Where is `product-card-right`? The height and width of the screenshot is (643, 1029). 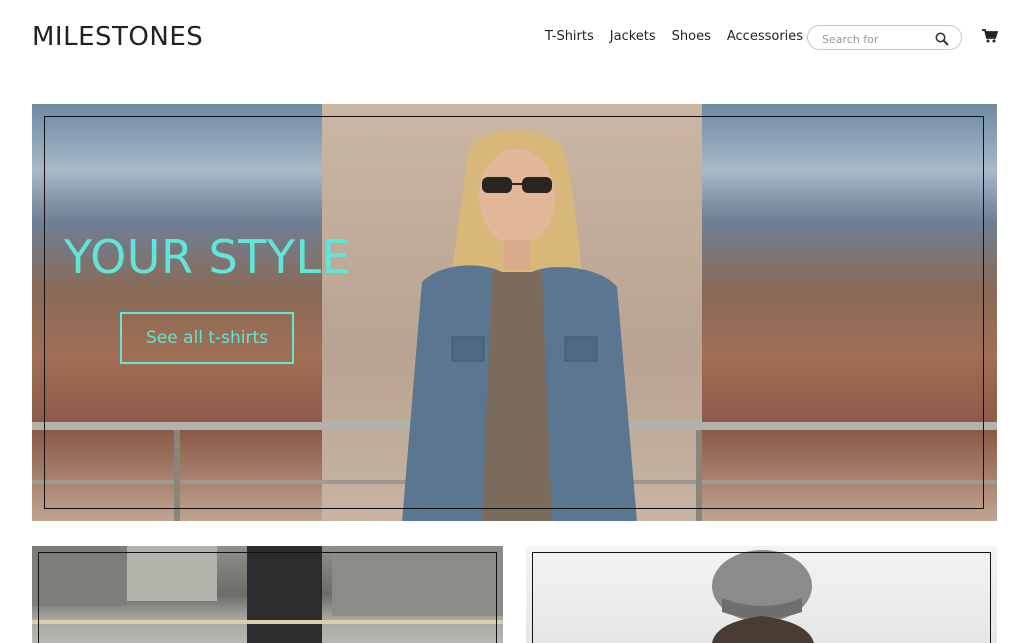
product-card-right is located at coordinates (761, 594).